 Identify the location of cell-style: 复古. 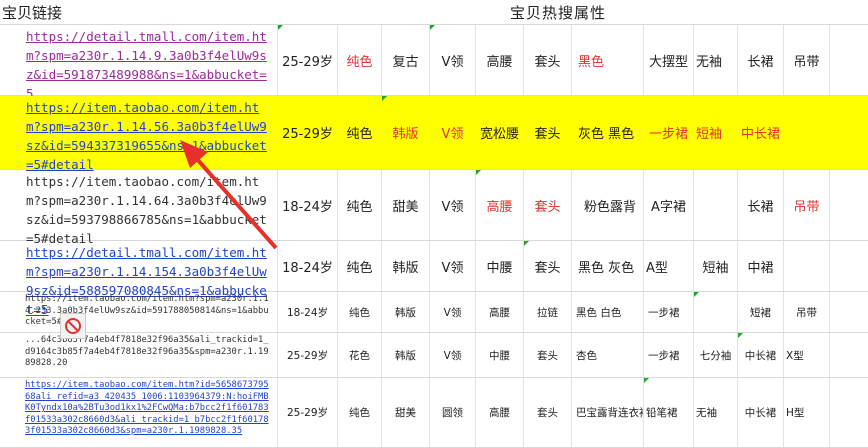
(406, 60).